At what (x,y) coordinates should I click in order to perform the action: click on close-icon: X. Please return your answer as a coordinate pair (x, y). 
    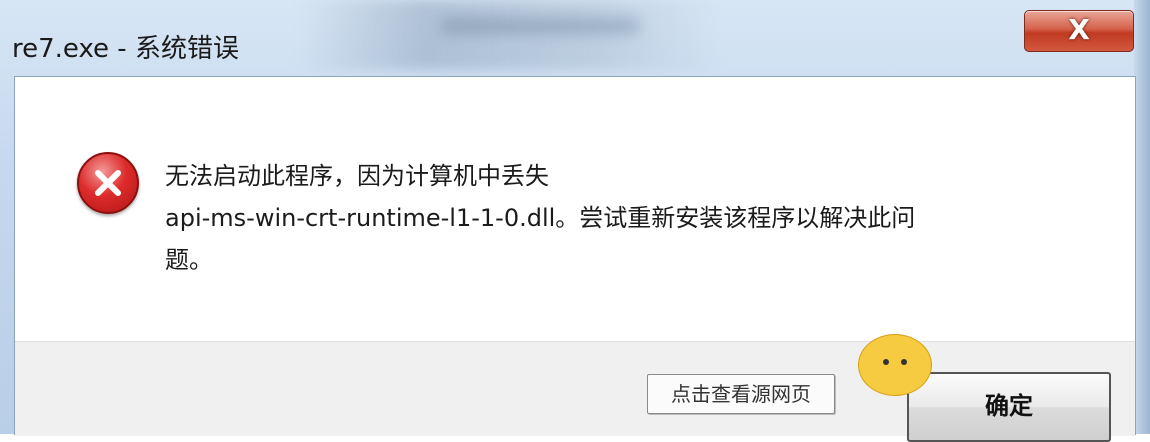
    Looking at the image, I should click on (1079, 29).